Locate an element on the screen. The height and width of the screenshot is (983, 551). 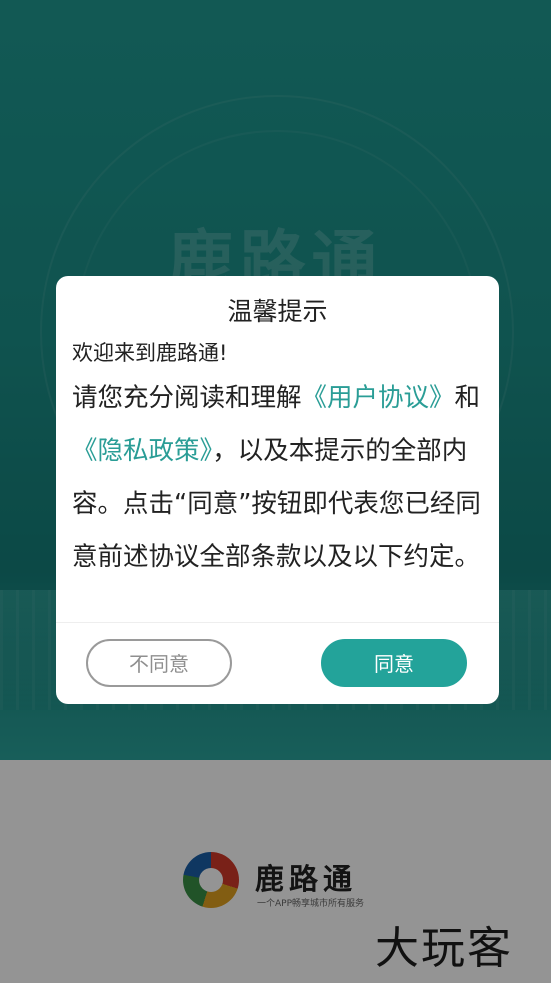
terms-prefix: 请您充分阅读和理解 is located at coordinates (187, 398).